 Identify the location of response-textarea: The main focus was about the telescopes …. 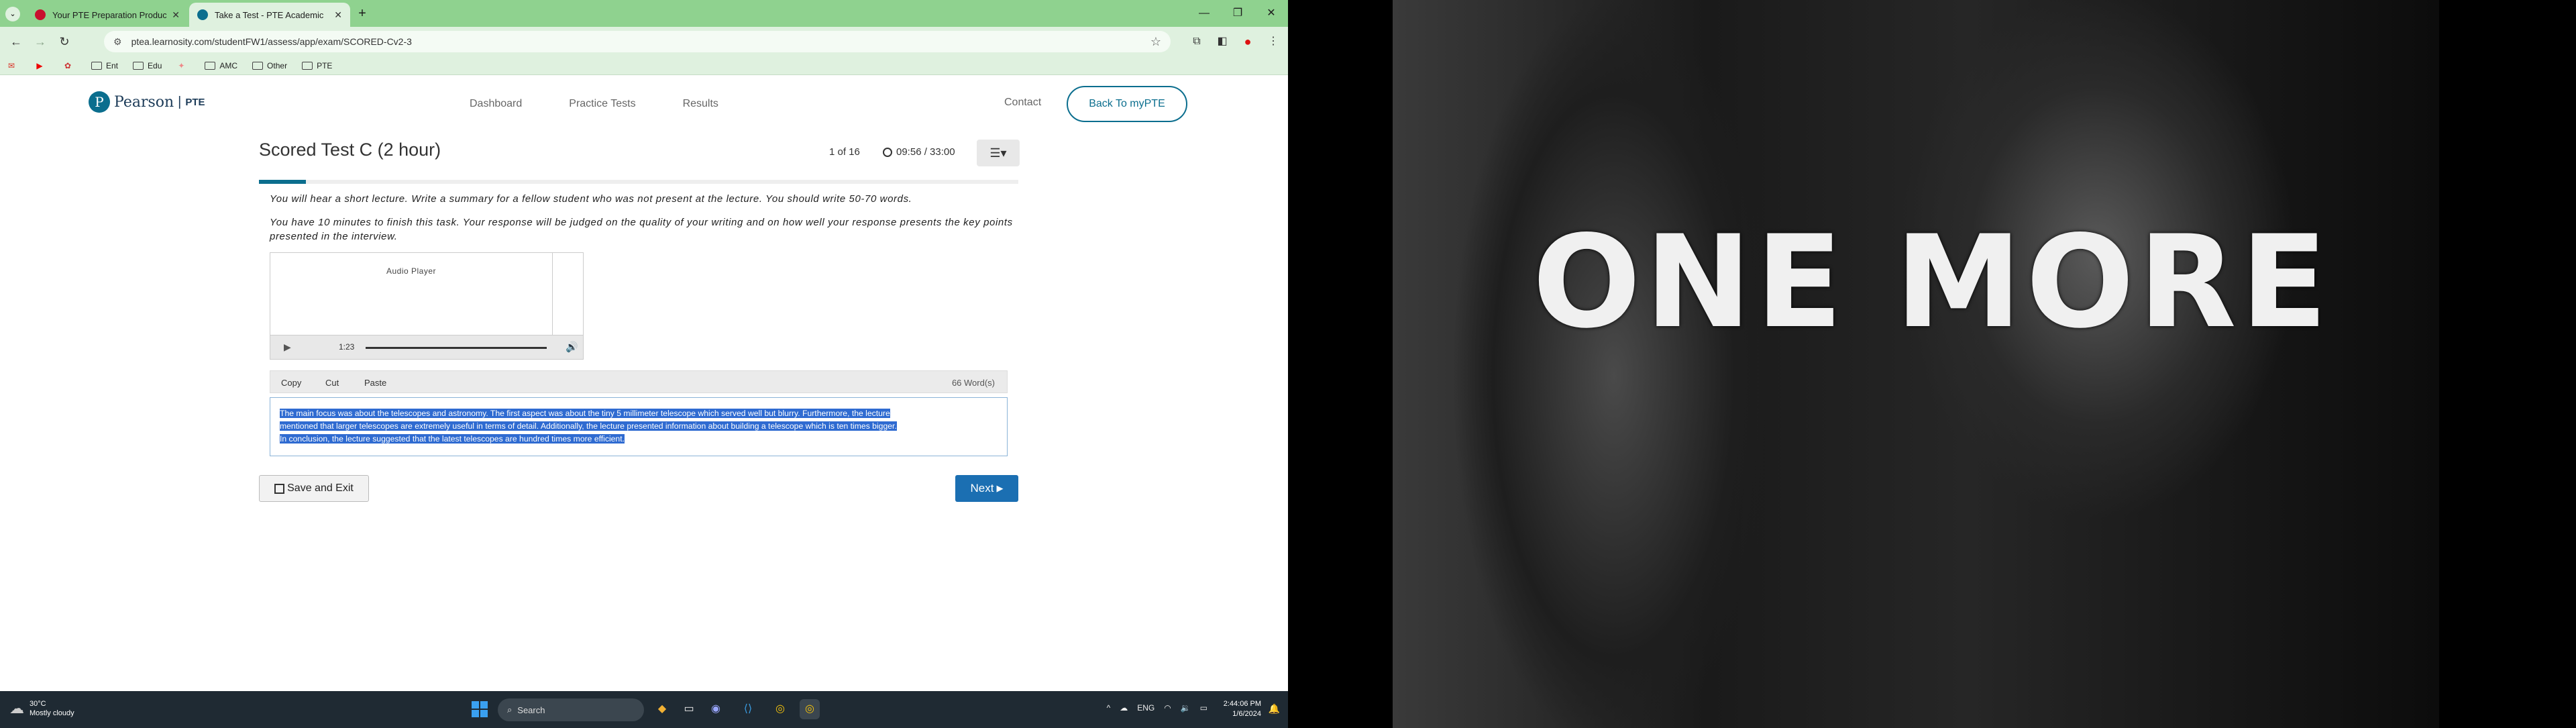
(639, 426).